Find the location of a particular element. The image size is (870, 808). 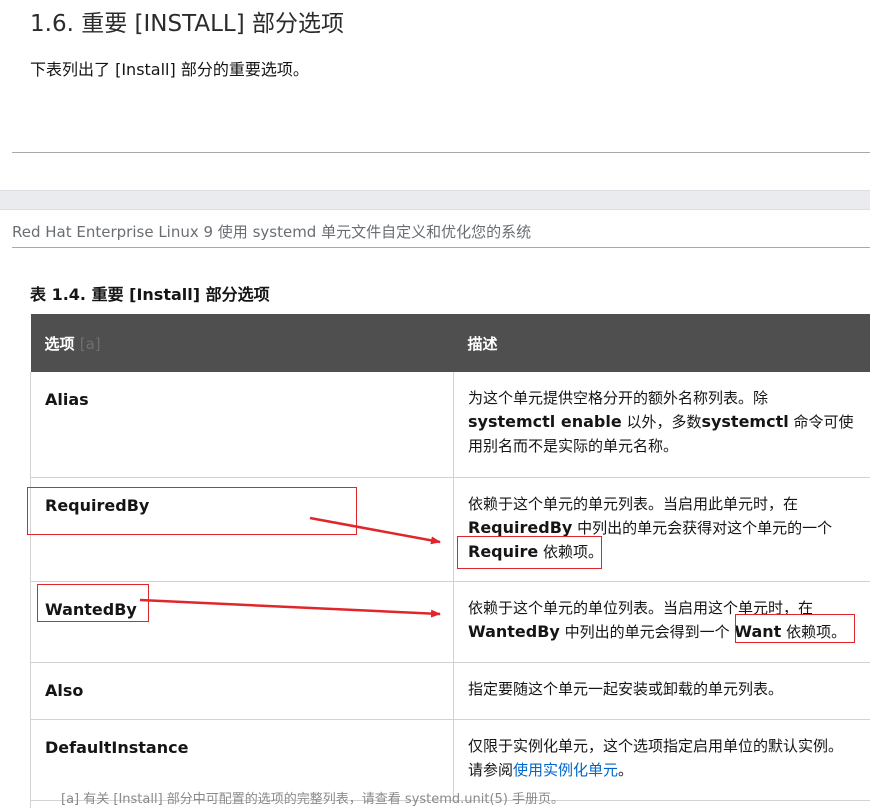

header-option: 选项 [a] is located at coordinates (242, 343).